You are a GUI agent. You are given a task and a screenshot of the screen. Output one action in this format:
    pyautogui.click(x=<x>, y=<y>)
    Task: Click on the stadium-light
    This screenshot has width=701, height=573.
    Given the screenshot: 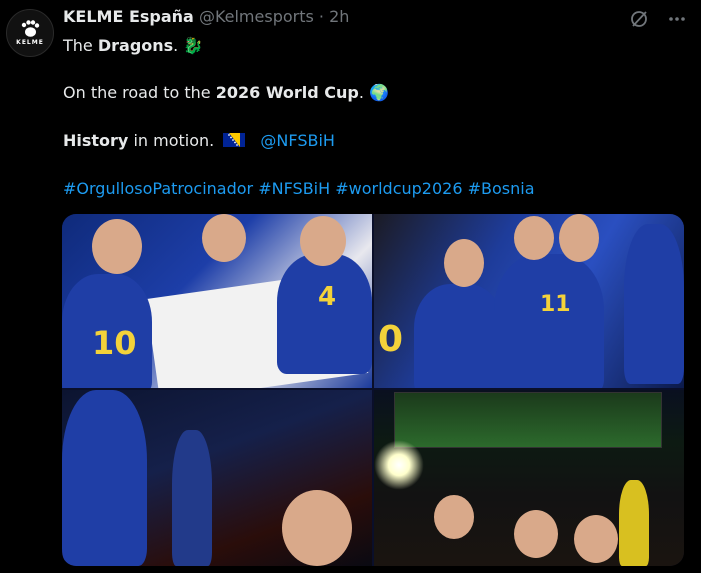 What is the action you would take?
    pyautogui.click(x=399, y=465)
    